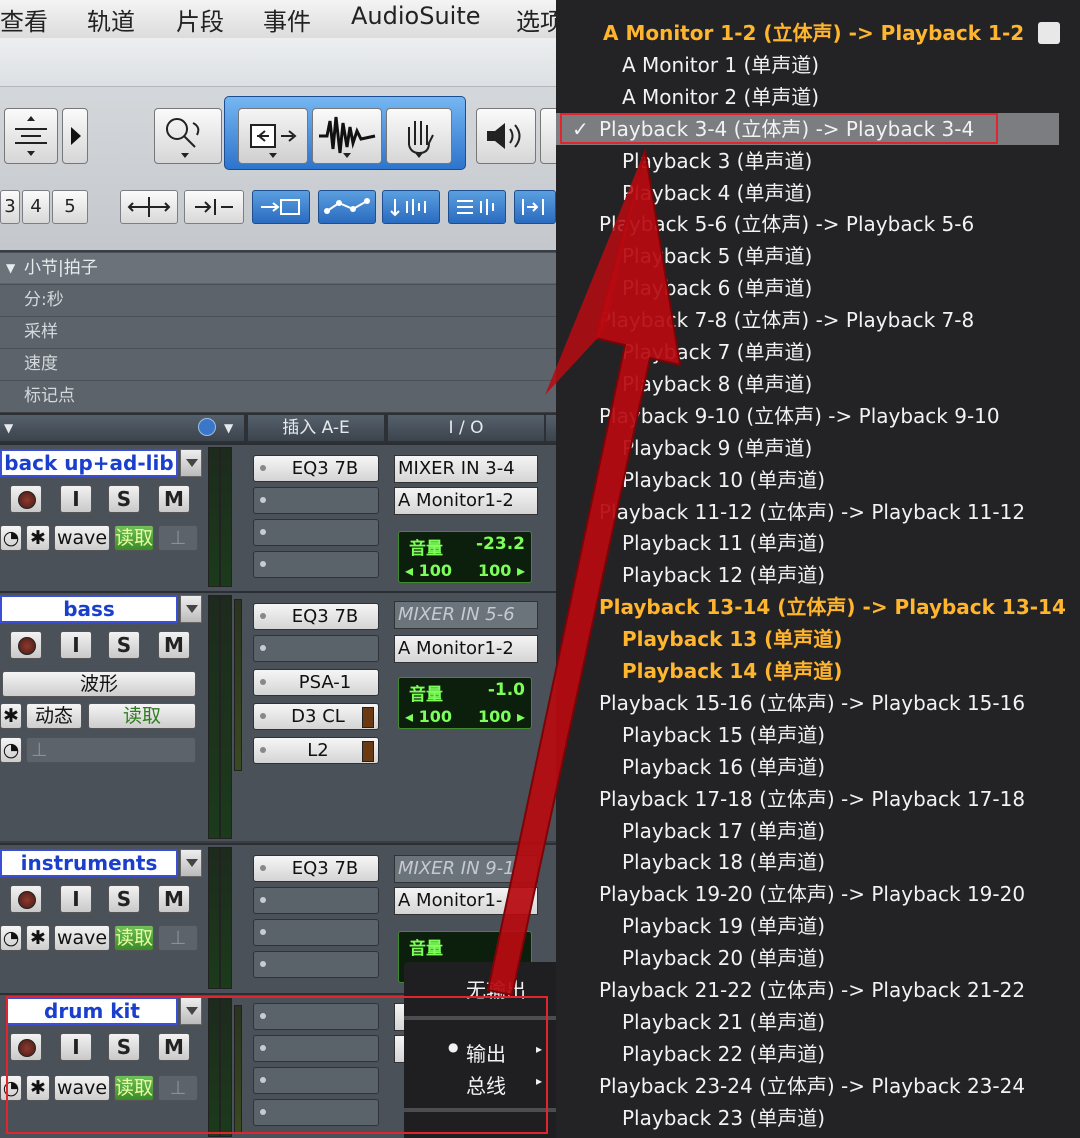 Image resolution: width=1080 pixels, height=1138 pixels. Describe the element at coordinates (477, 207) in the screenshot. I see `link-timeline-button` at that location.